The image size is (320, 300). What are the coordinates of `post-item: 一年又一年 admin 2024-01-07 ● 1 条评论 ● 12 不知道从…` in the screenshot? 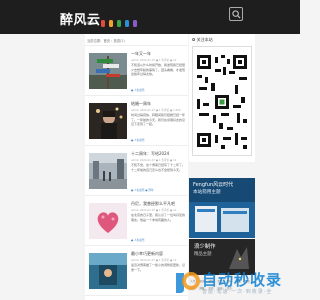 It's located at (136, 71).